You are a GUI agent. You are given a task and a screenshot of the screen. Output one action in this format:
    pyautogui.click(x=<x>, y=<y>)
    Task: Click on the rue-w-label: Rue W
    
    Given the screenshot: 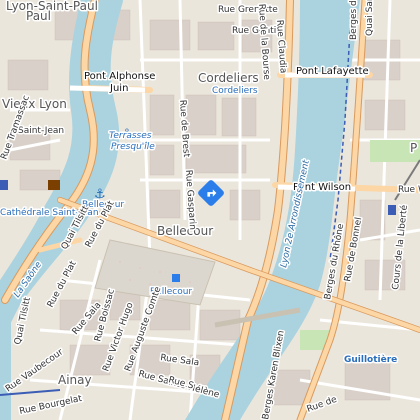 What is the action you would take?
    pyautogui.click(x=409, y=190)
    